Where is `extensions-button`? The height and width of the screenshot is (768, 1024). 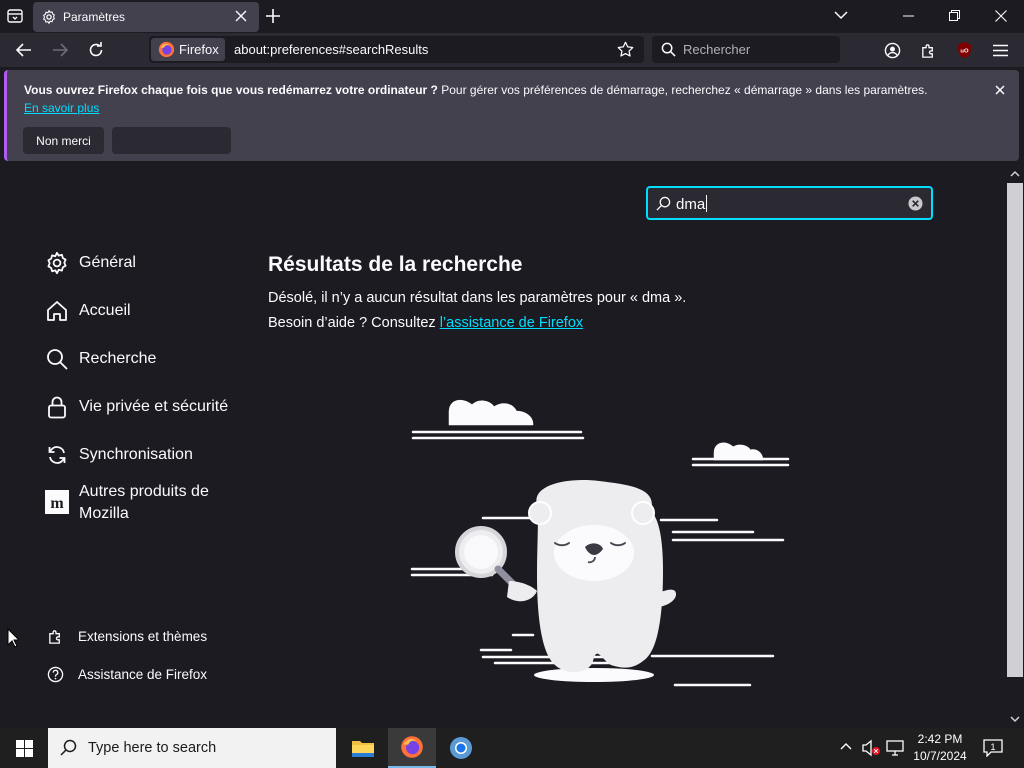
extensions-button is located at coordinates (928, 50).